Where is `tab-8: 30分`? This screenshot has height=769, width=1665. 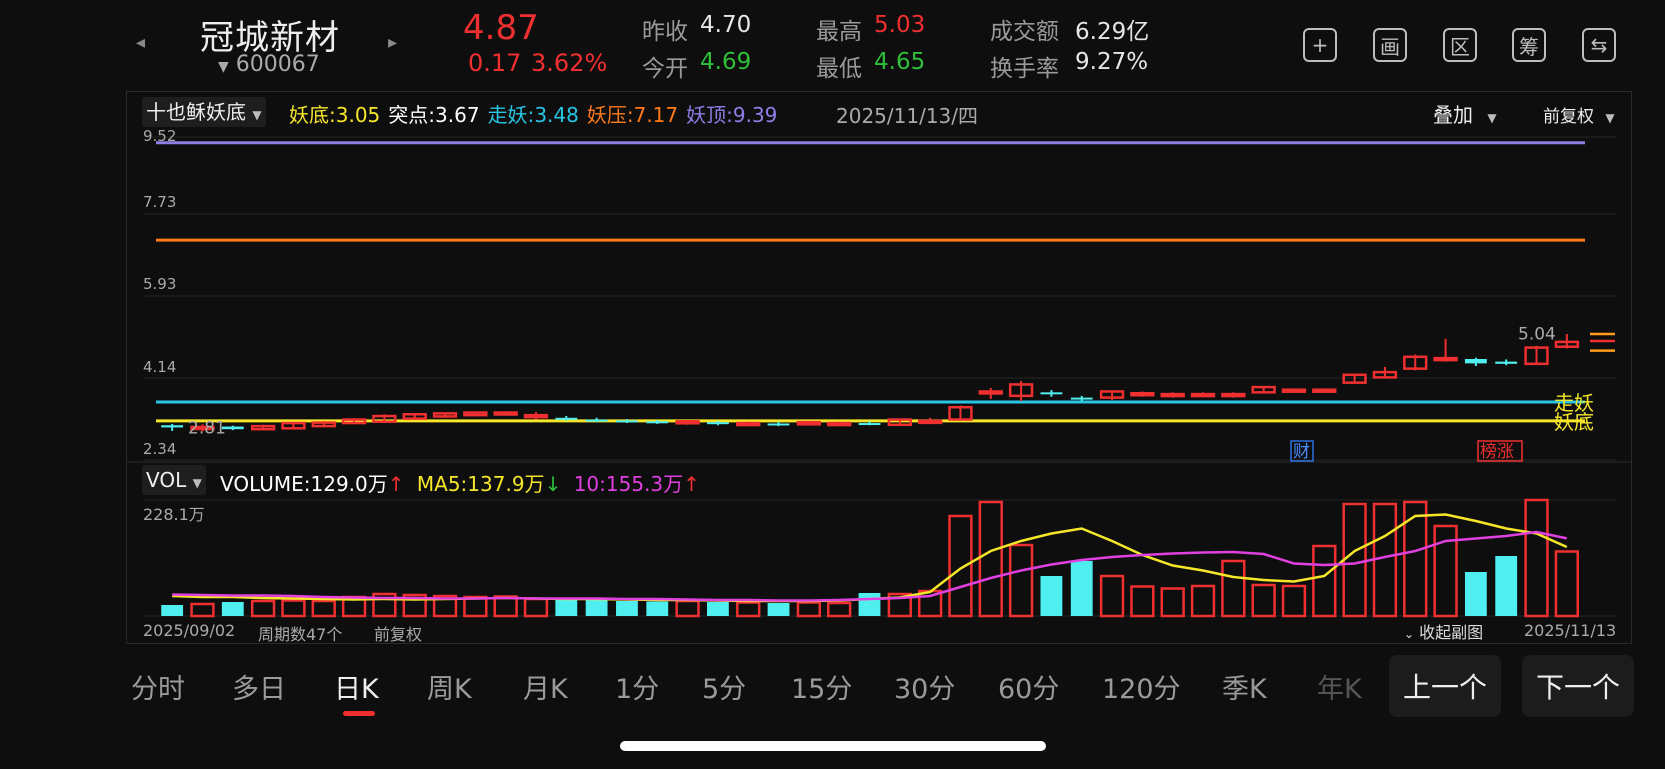 tab-8: 30分 is located at coordinates (924, 686).